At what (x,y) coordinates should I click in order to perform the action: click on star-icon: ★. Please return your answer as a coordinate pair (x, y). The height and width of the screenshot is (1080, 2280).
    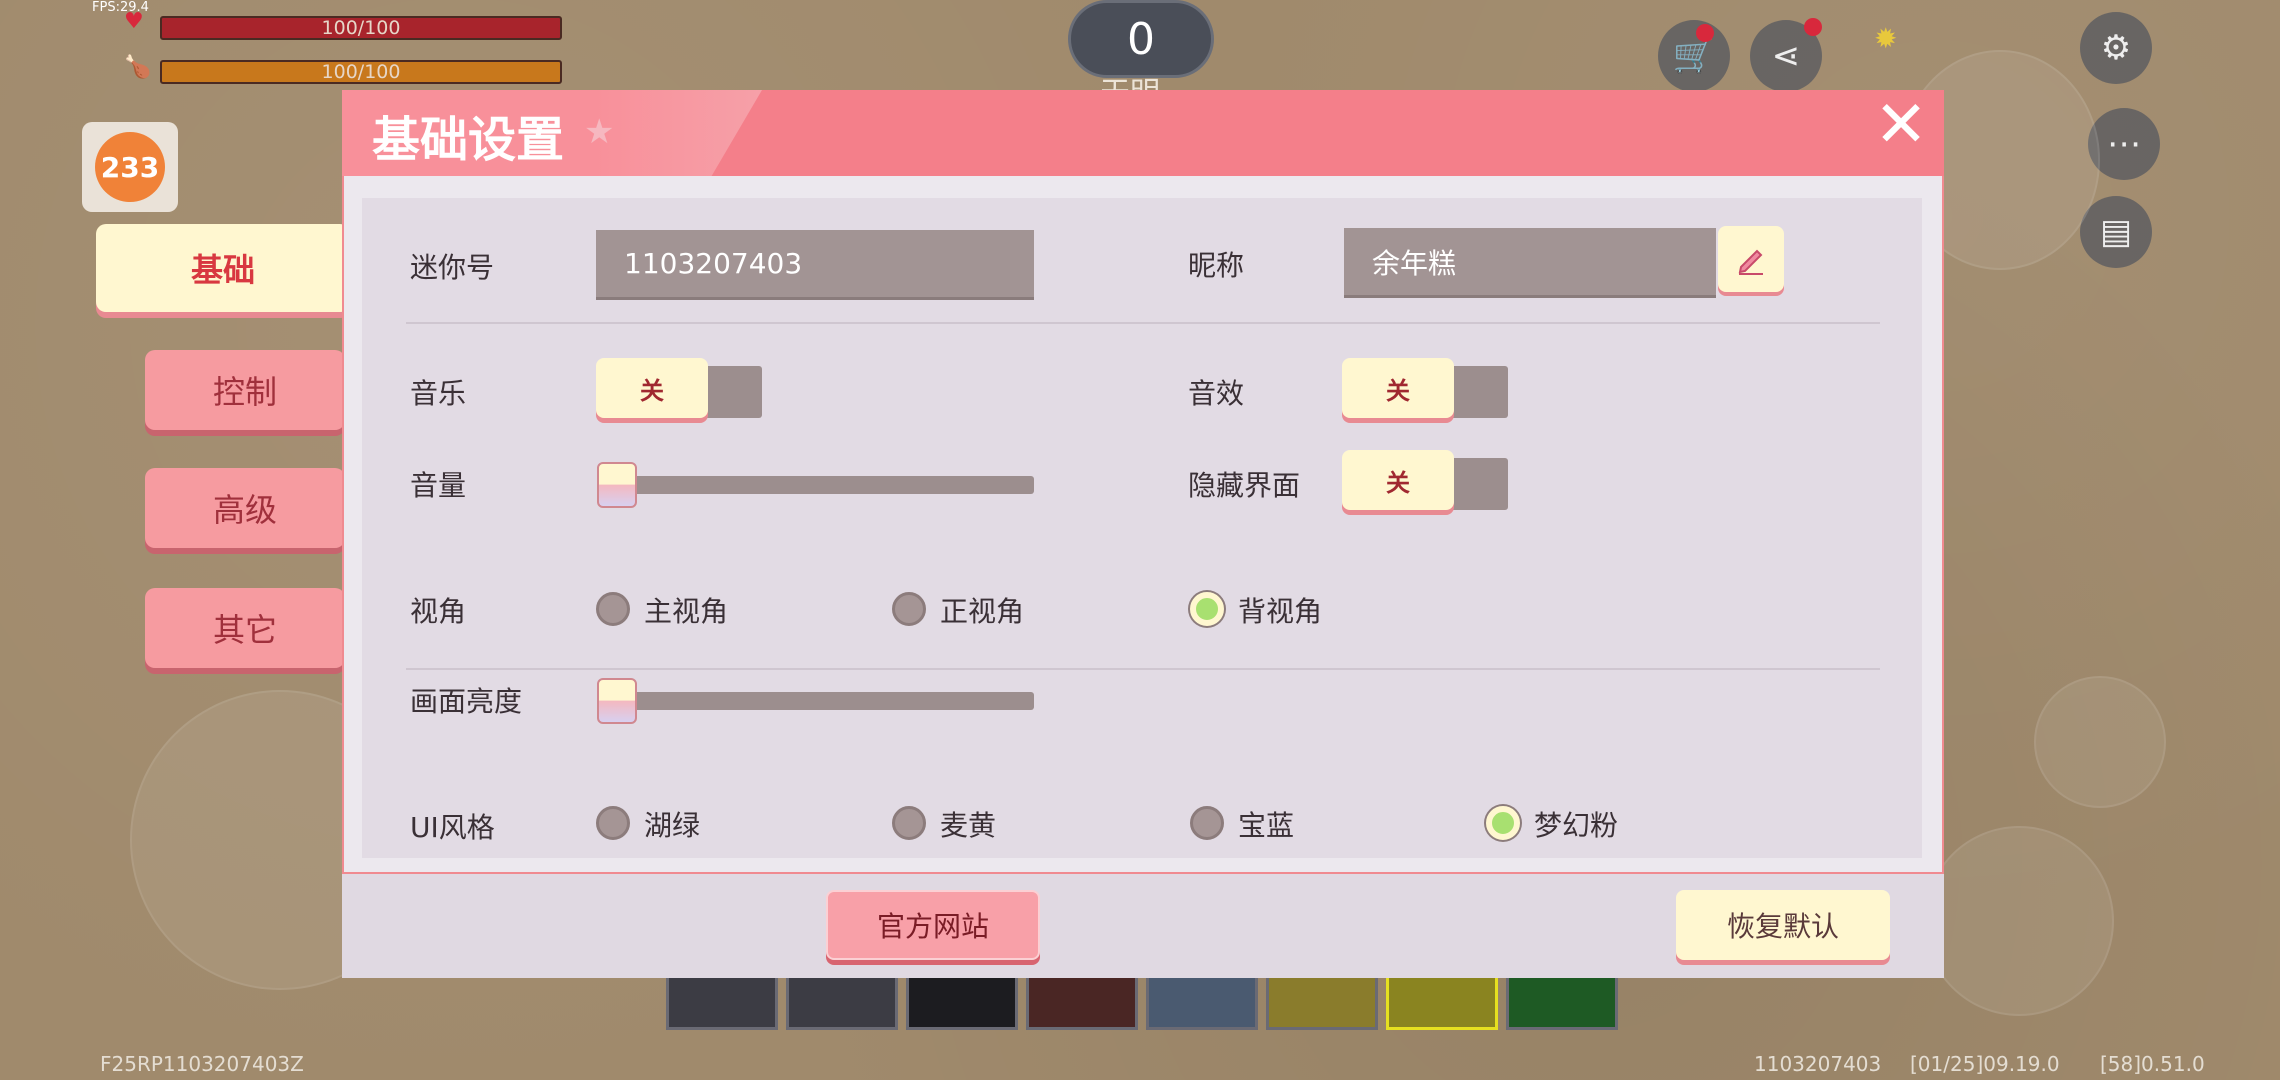
    Looking at the image, I should click on (599, 132).